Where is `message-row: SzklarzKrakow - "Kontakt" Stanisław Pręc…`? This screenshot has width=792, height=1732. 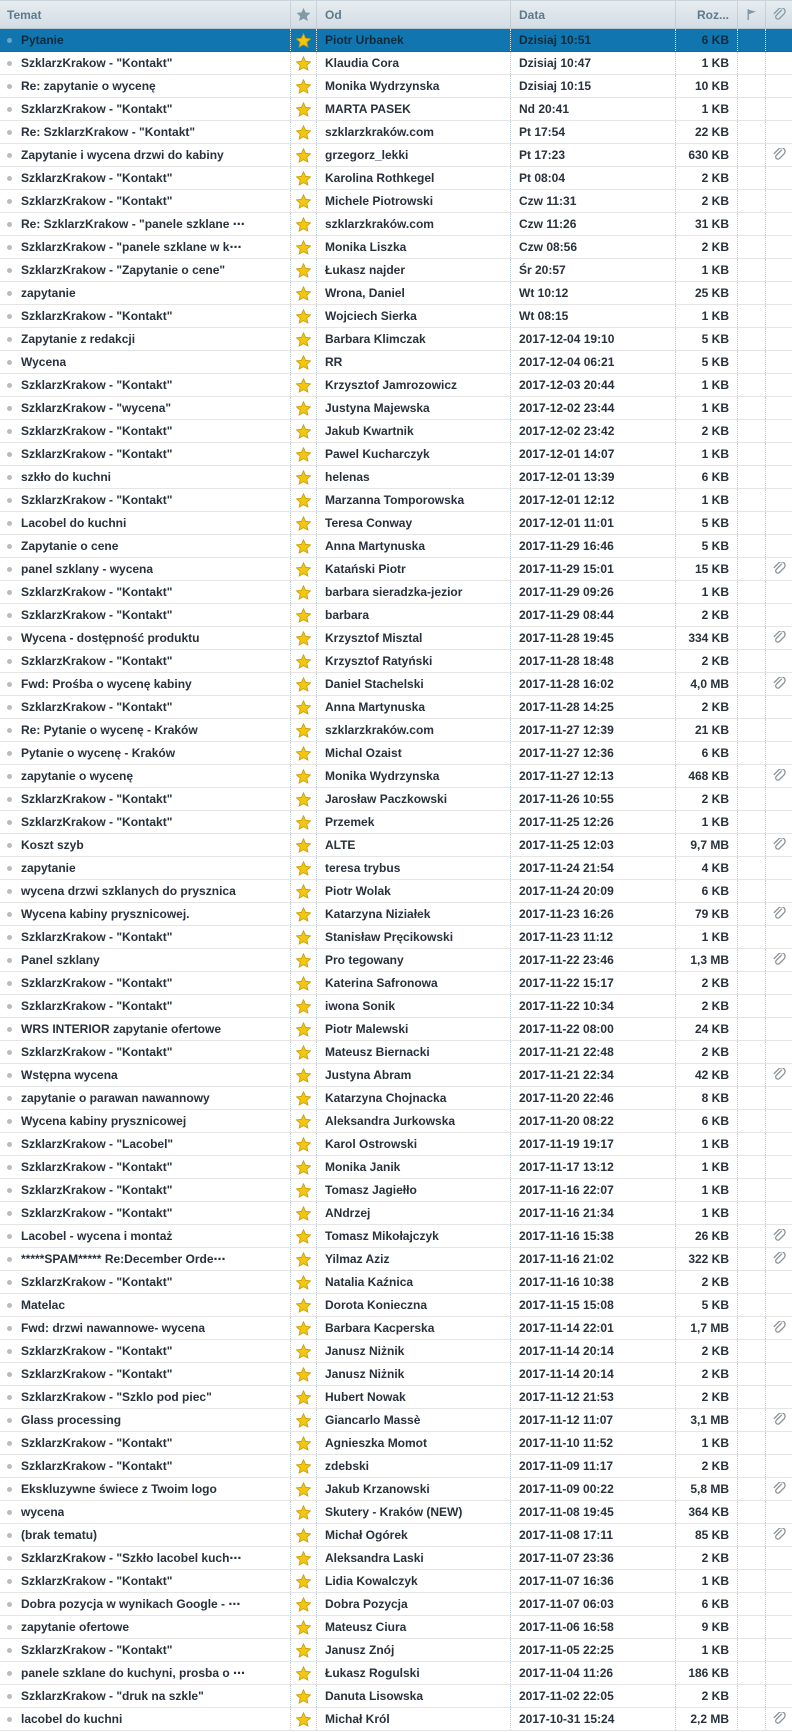
message-row: SzklarzKrakow - "Kontakt" Stanisław Pręc… is located at coordinates (396, 937).